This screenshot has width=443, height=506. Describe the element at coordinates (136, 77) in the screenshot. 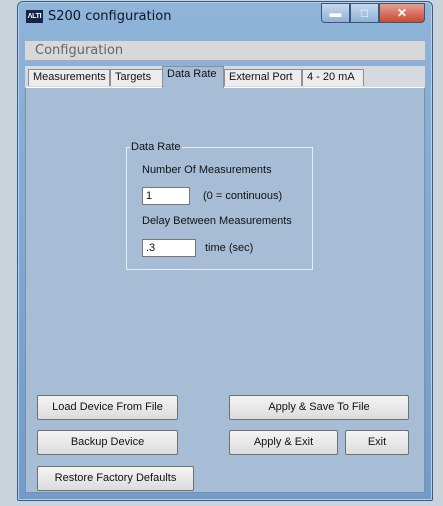

I see `tab-targets: Targets` at that location.